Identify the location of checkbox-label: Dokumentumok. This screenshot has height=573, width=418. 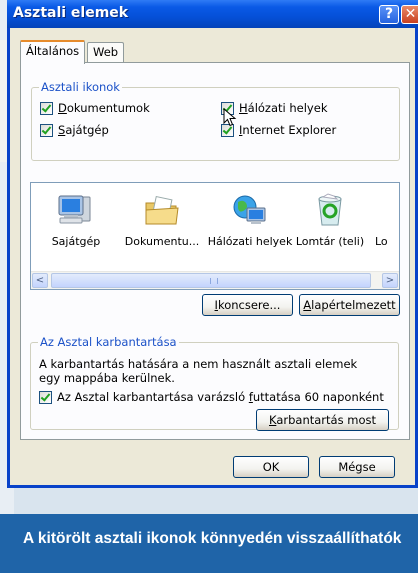
(104, 108).